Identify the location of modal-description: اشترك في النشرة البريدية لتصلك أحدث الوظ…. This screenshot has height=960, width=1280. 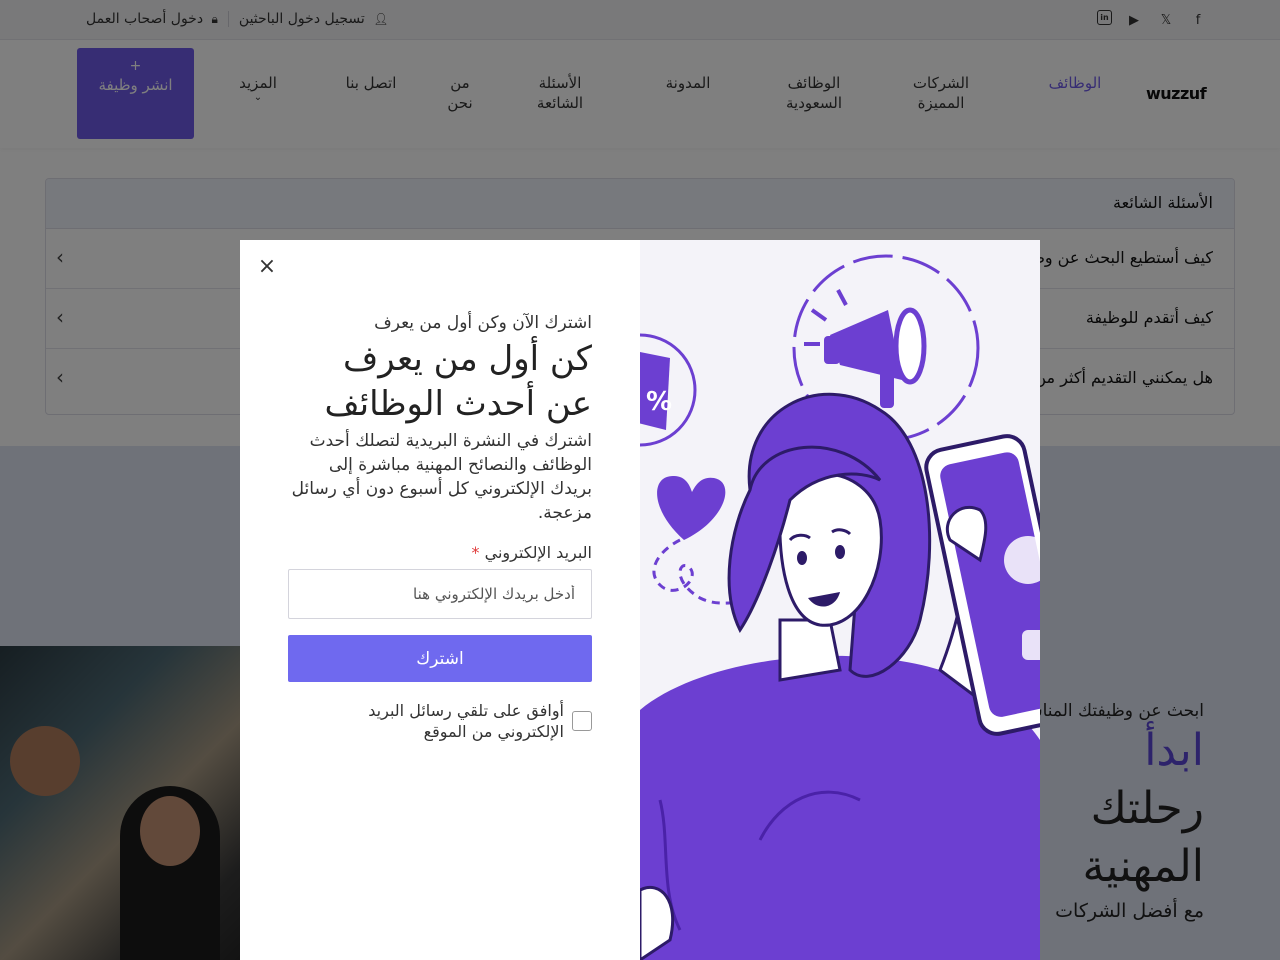
(441, 477).